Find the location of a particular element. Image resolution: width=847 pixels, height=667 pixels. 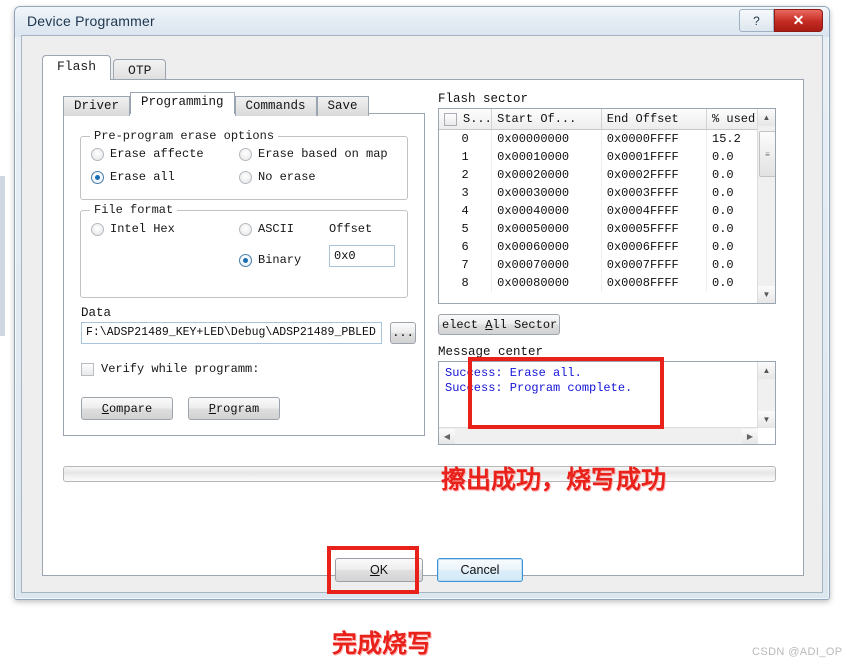

table-row: 0 0x00000000 0x0000FFFF 15.2 is located at coordinates (607, 138).